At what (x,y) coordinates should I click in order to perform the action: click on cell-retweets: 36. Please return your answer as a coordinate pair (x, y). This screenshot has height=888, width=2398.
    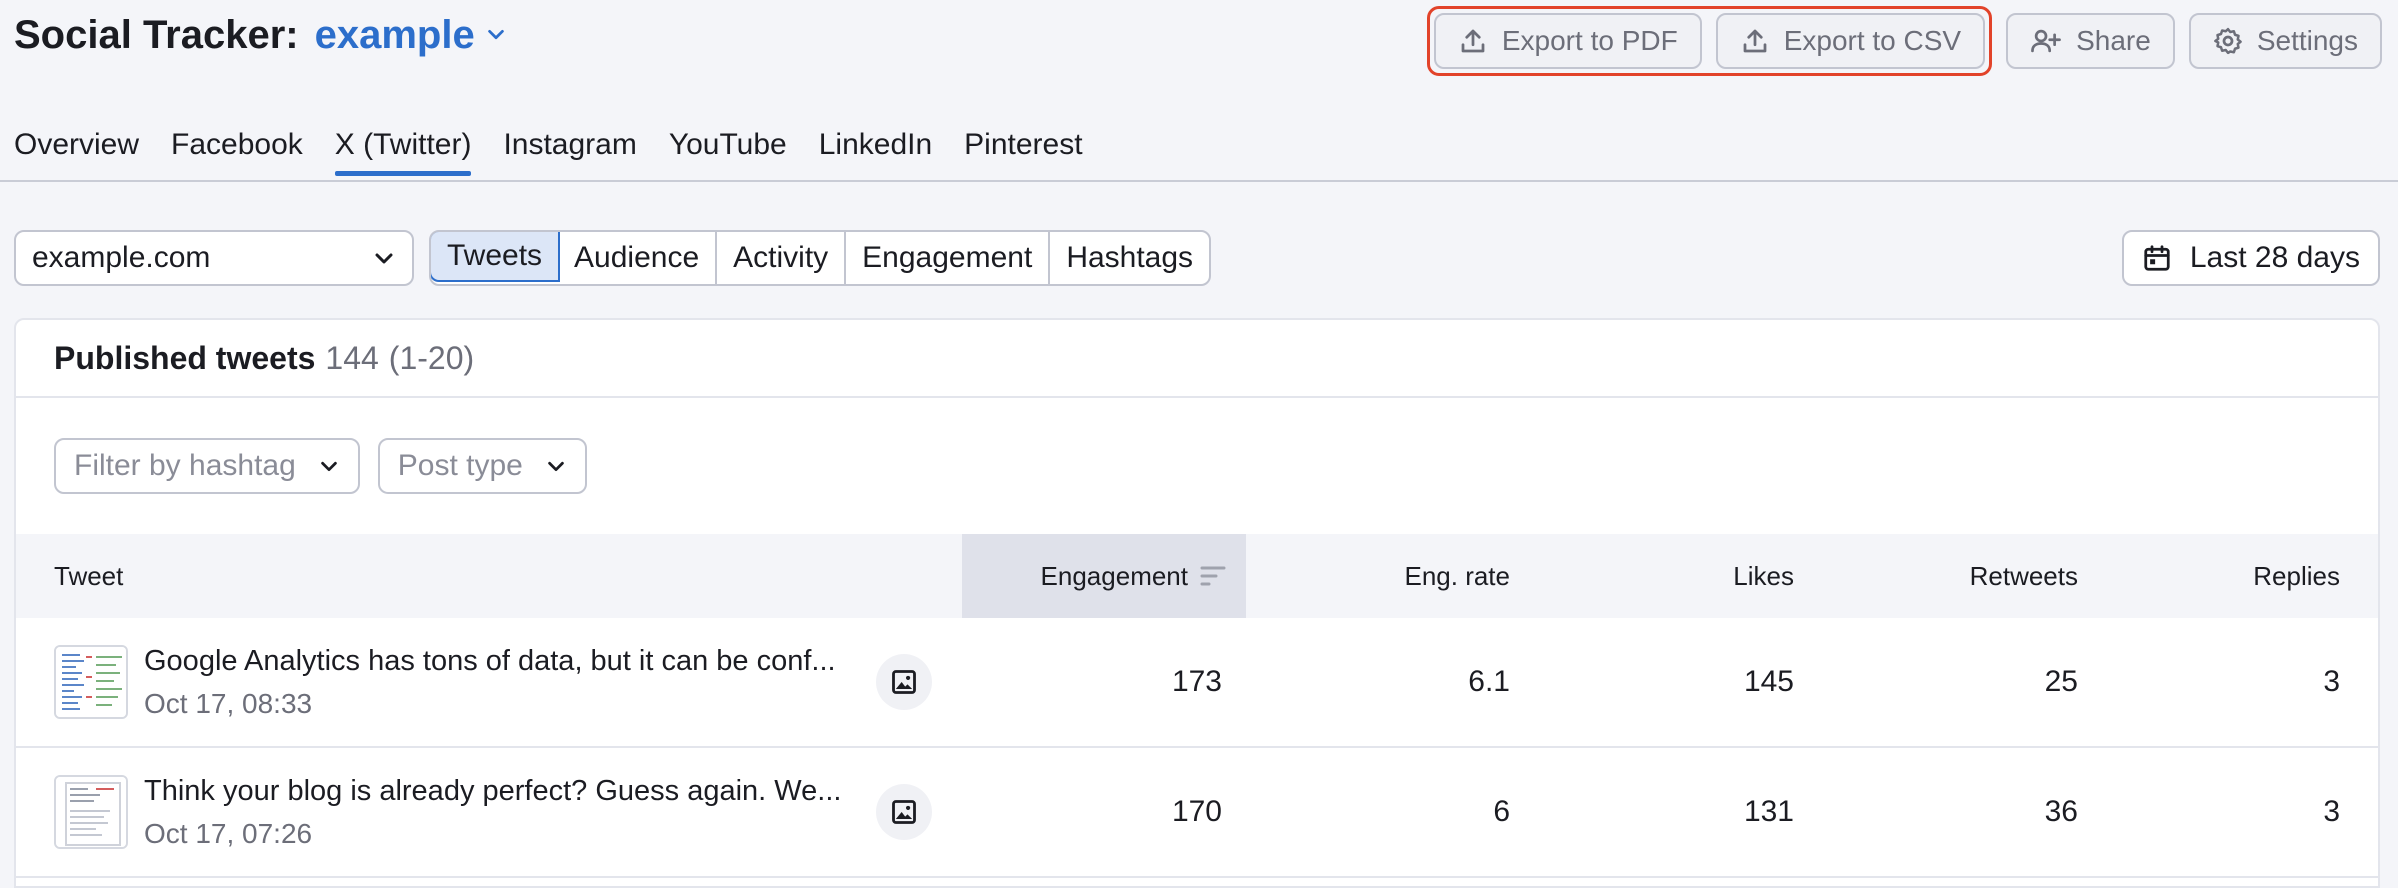
    Looking at the image, I should click on (2061, 811).